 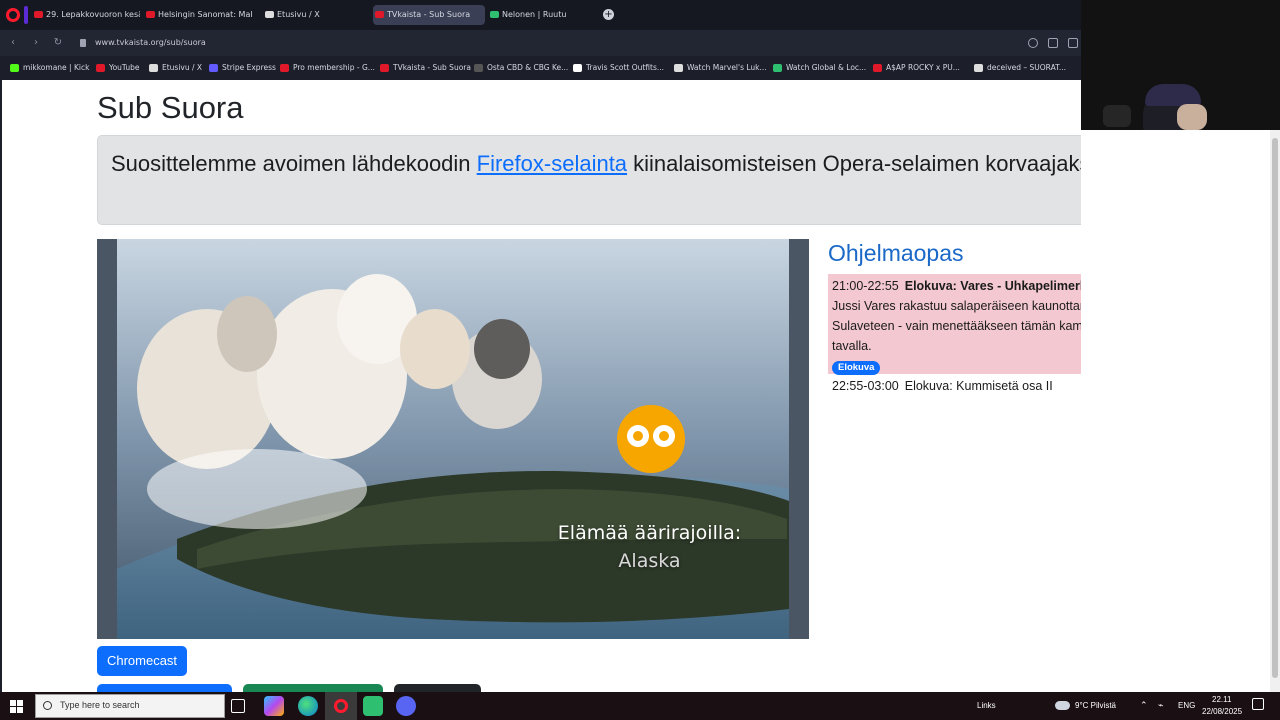 I want to click on tab-2: Helsingin Sanomat: Maksu, so click(x=198, y=15).